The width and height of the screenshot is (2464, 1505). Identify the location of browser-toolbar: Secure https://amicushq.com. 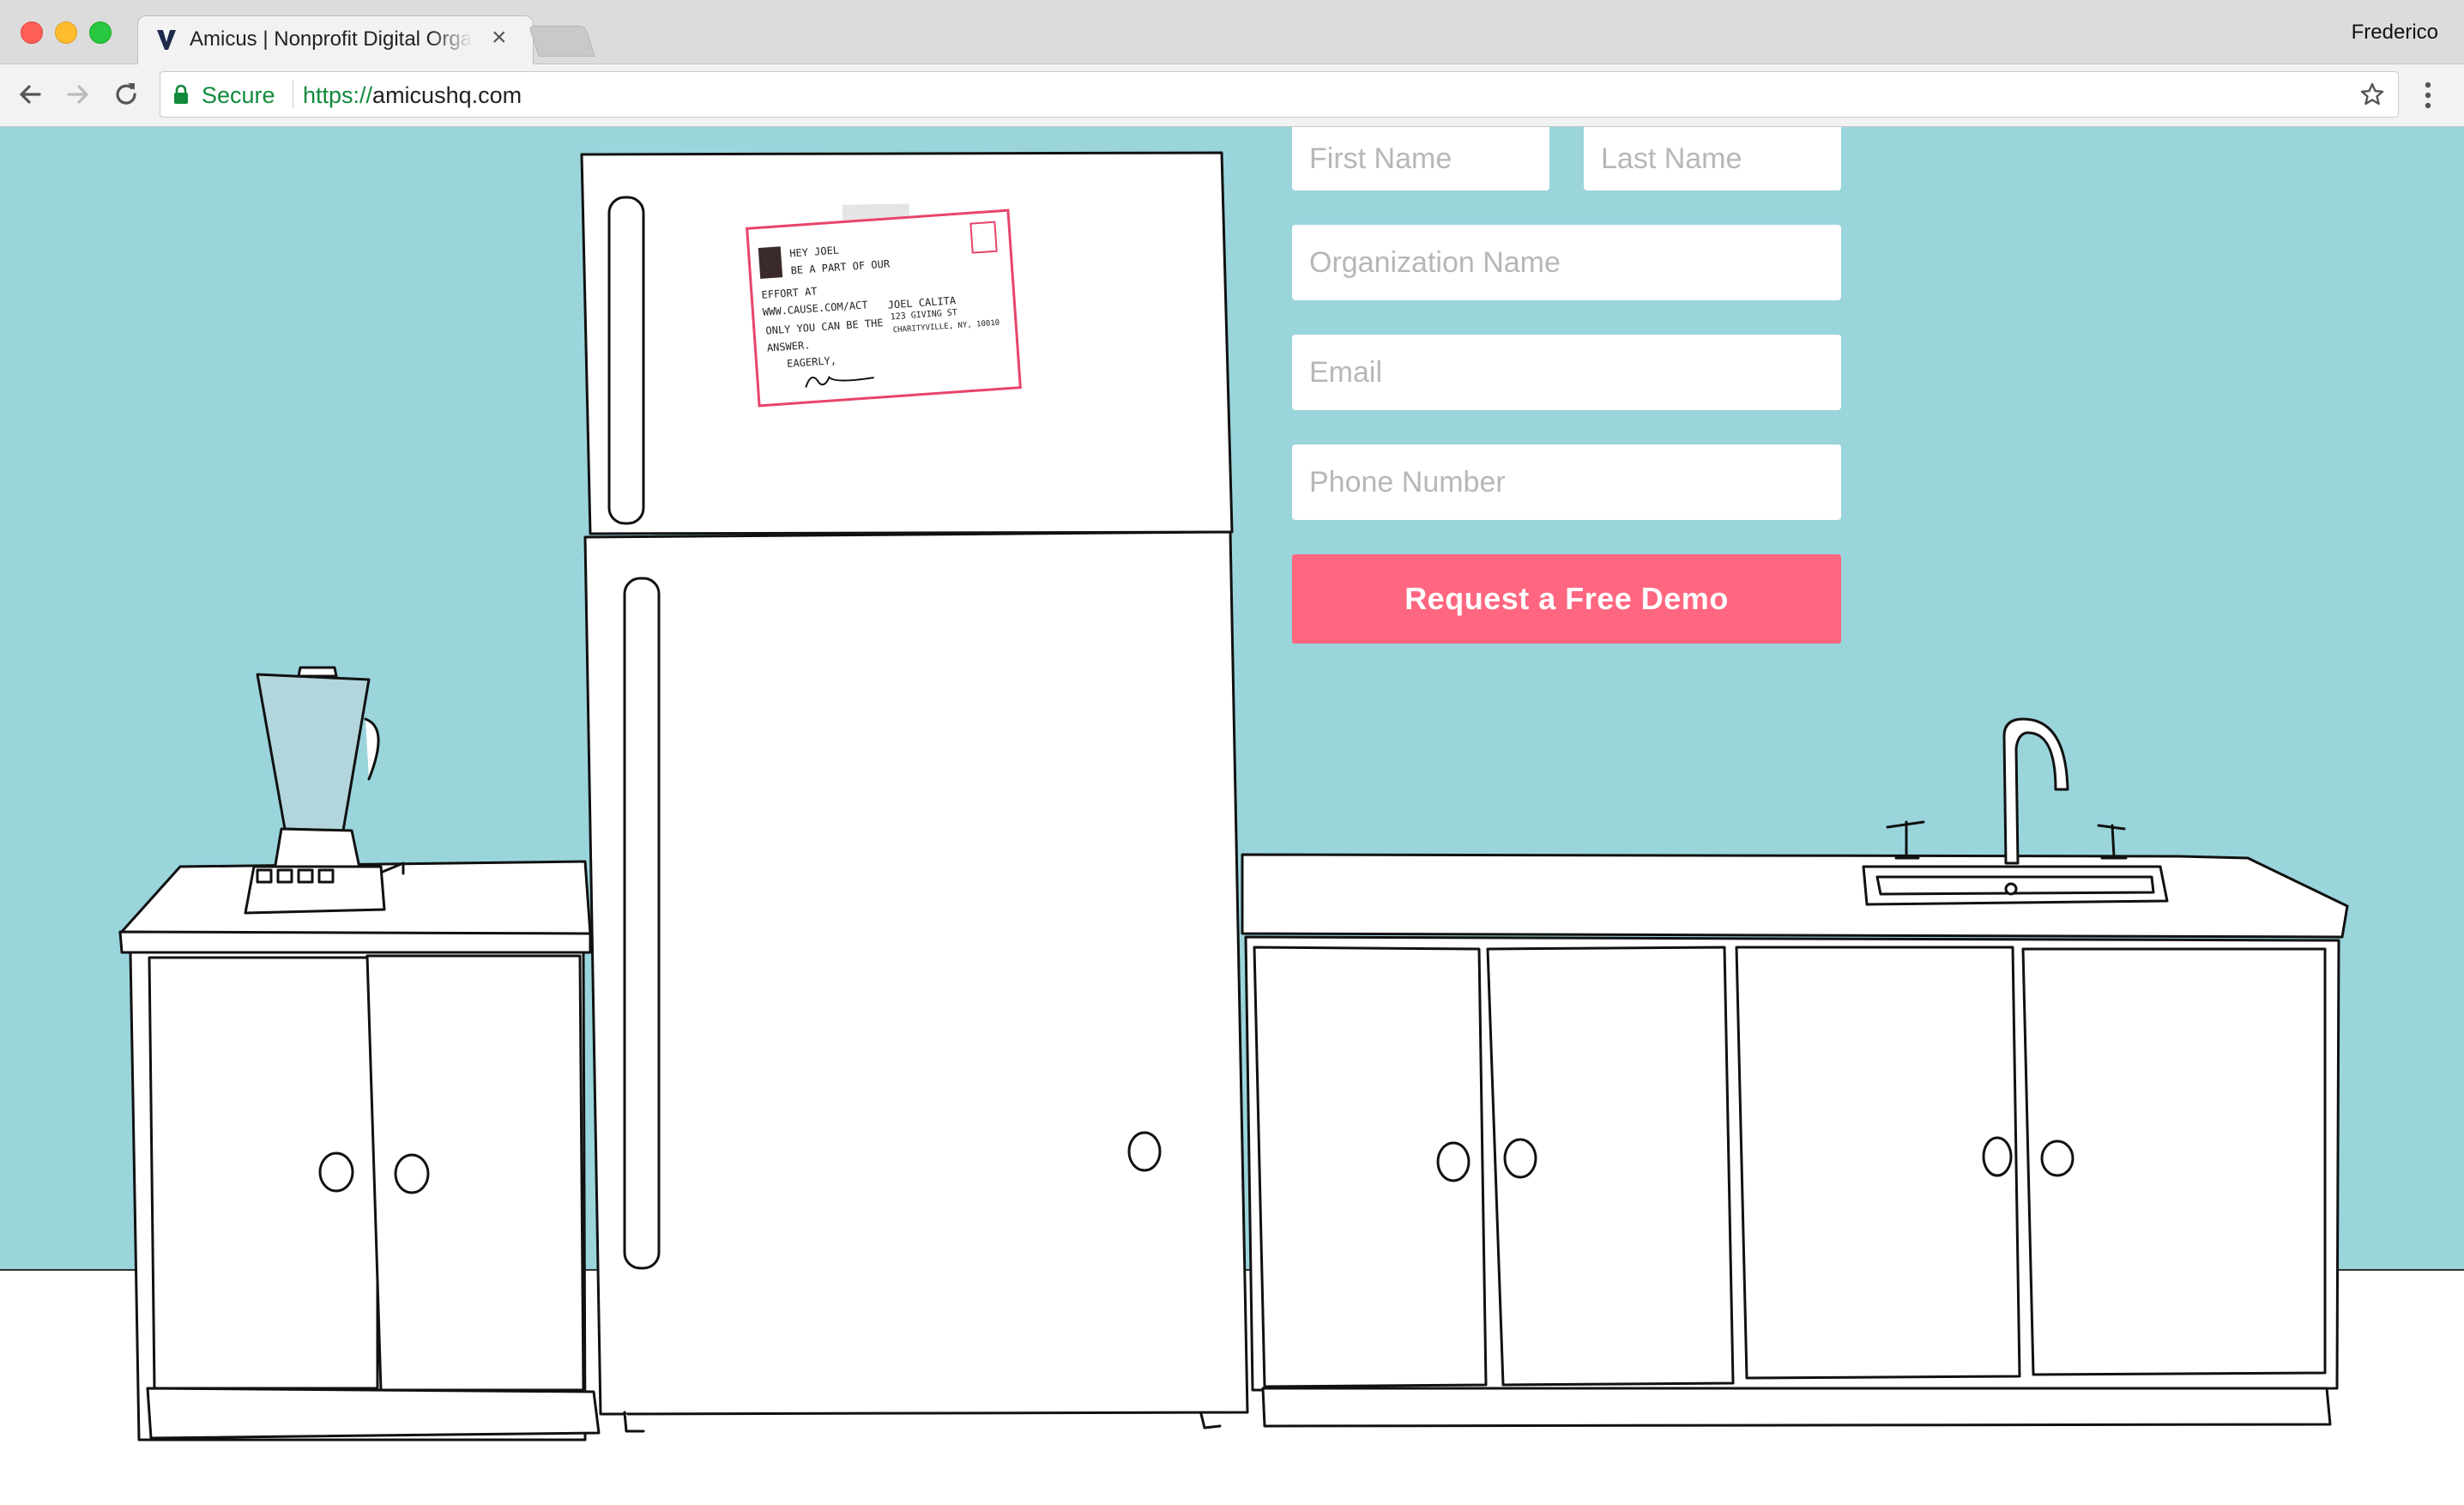
(1232, 95).